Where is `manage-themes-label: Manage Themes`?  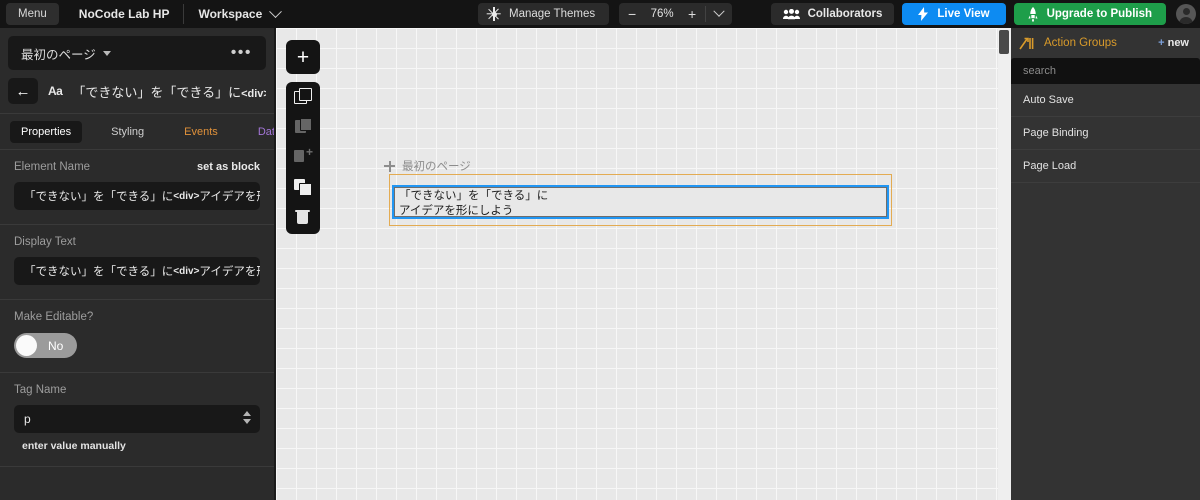
manage-themes-label: Manage Themes is located at coordinates (552, 14).